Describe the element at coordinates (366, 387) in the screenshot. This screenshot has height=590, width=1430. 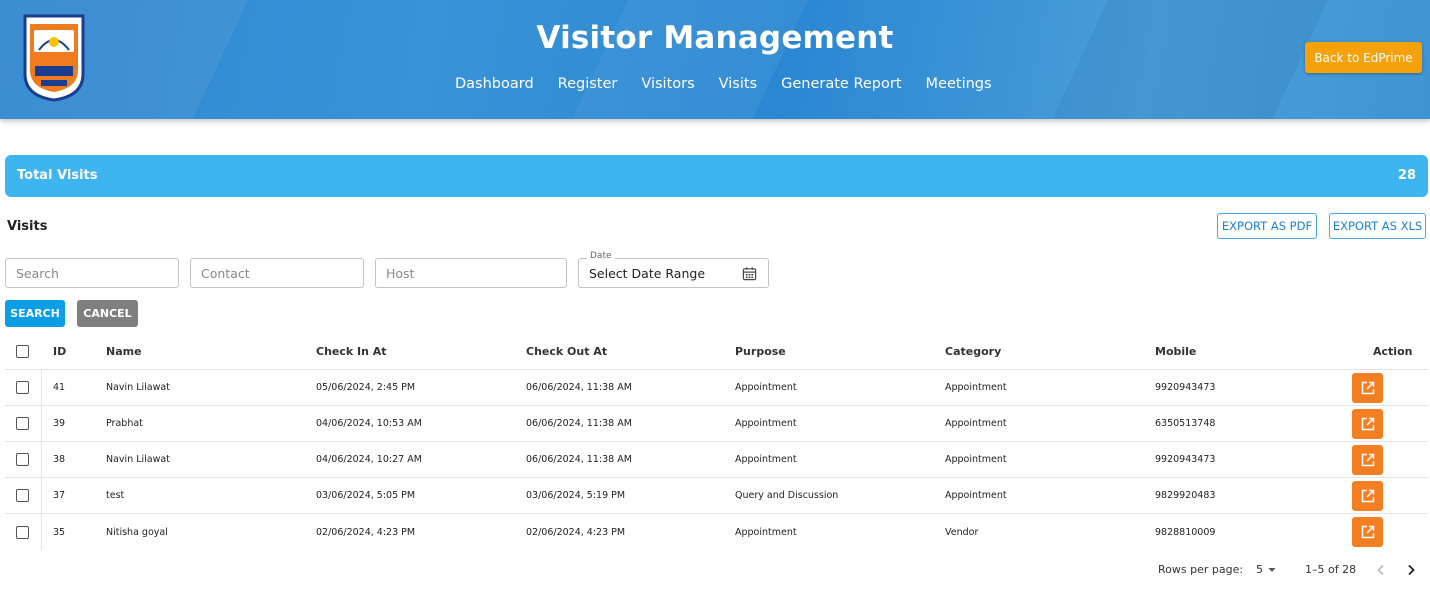
I see `cell-check-in: 05/06/2024, 2:45 PM` at that location.